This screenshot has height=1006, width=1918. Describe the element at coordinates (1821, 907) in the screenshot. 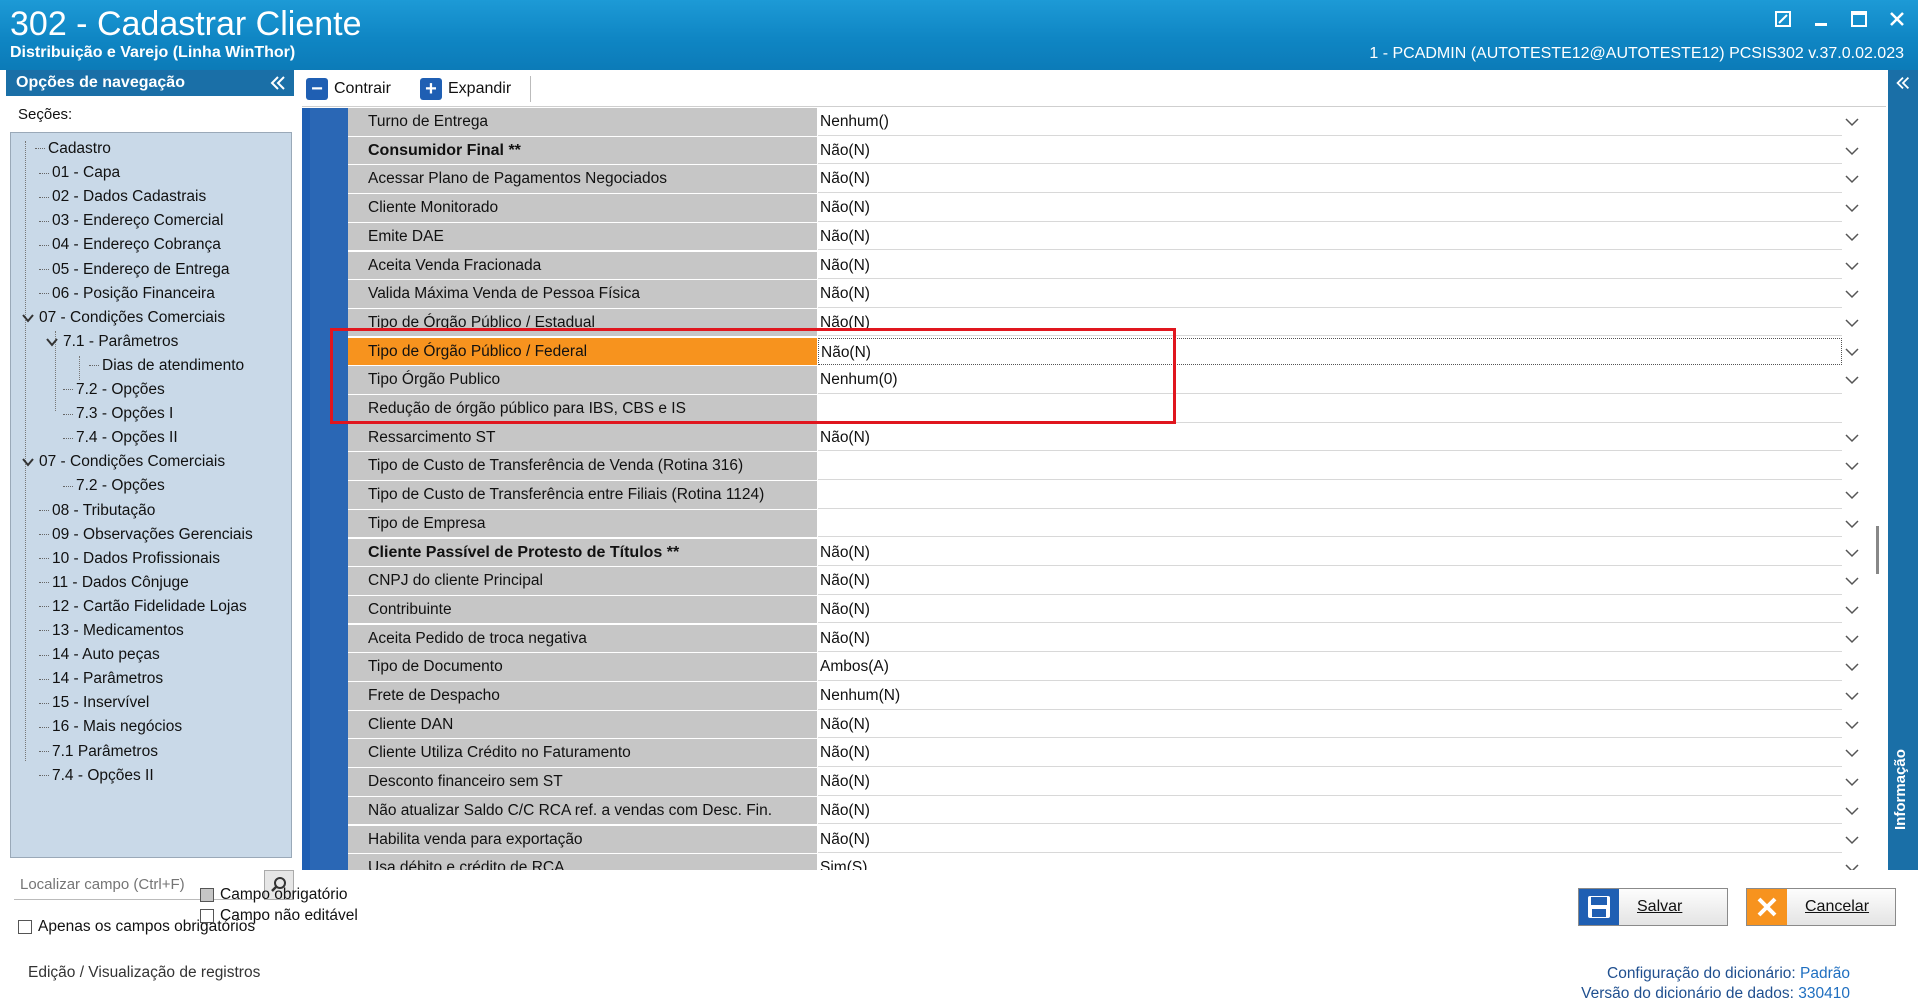

I see `cancel-button: Cancelar` at that location.